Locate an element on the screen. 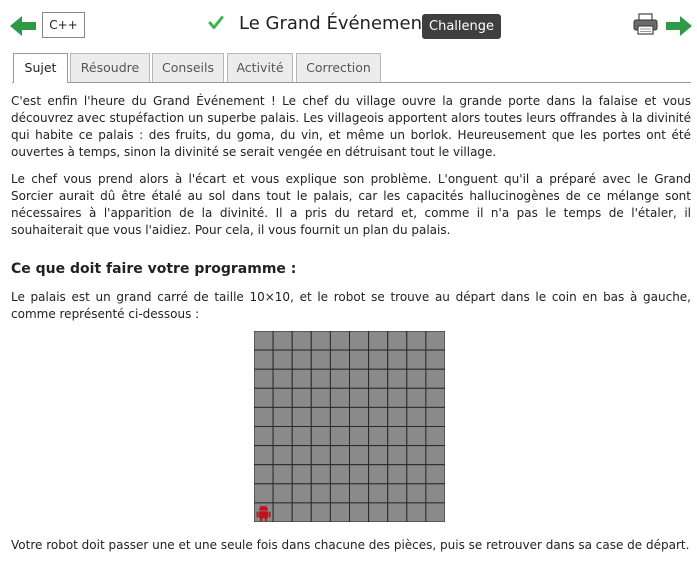 Image resolution: width=697 pixels, height=568 pixels. tab-conseils: Conseils is located at coordinates (188, 67).